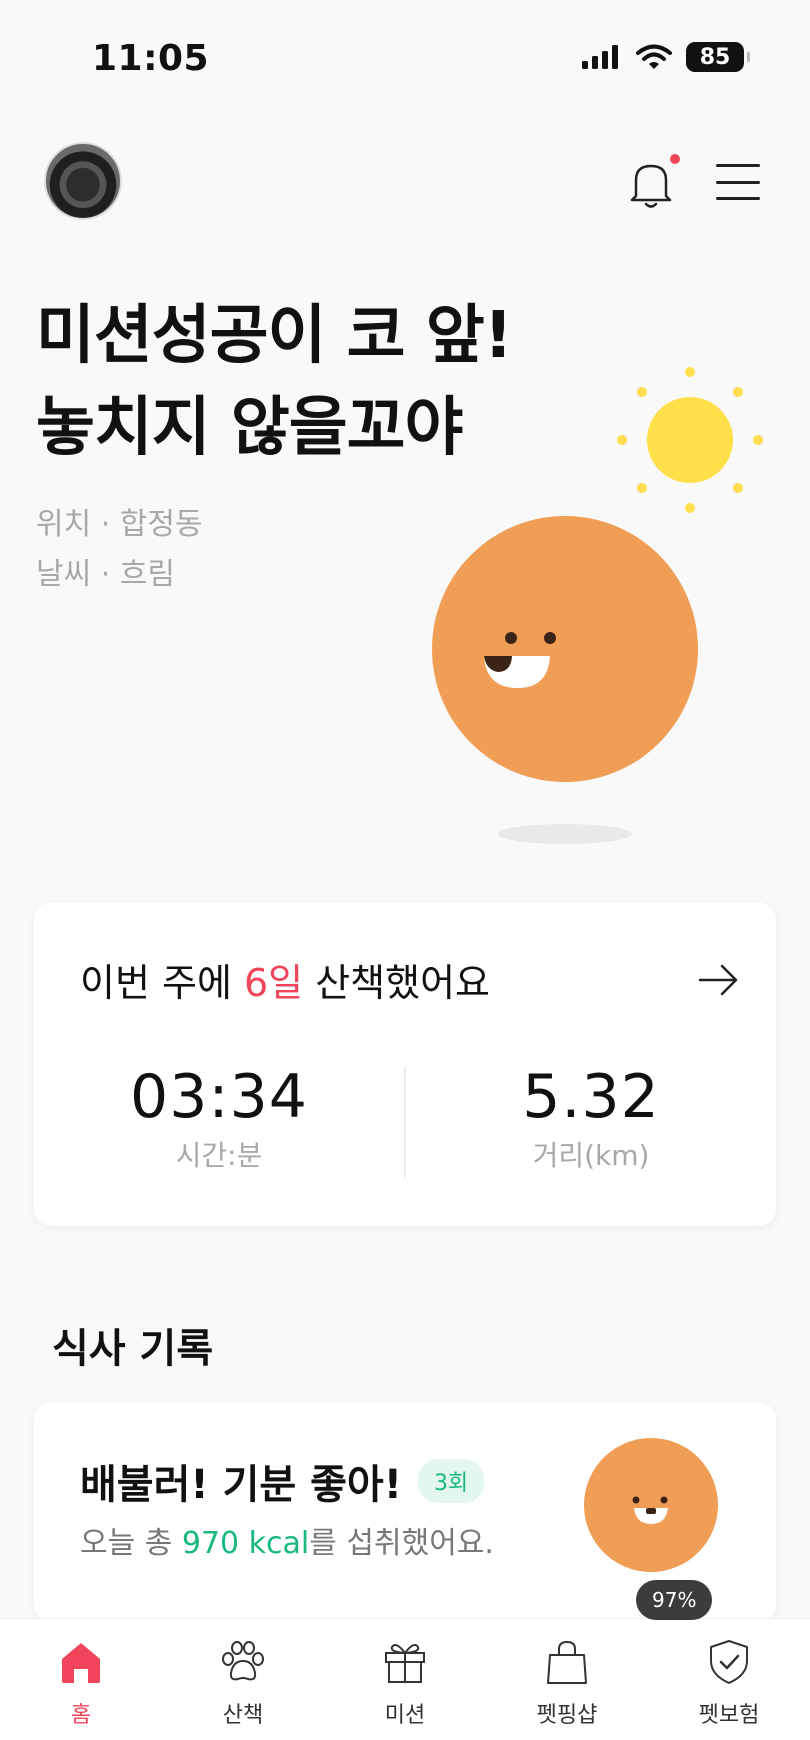 The image size is (810, 1740). What do you see at coordinates (83, 181) in the screenshot?
I see `avatar` at bounding box center [83, 181].